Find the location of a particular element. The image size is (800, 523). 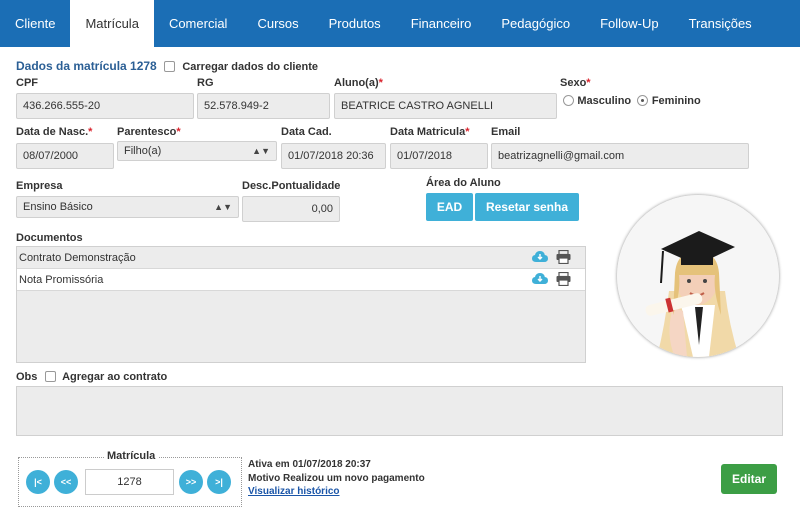

tab-produtos: Produtos is located at coordinates (355, 23).